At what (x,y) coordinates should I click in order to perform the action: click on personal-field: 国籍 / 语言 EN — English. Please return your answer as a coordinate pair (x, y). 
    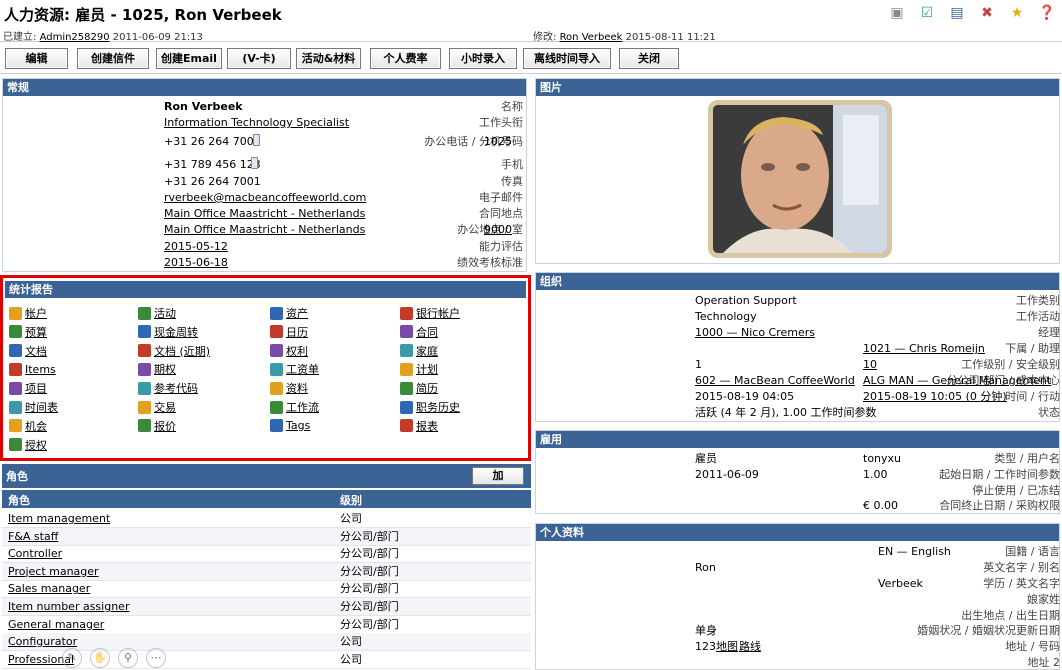
    Looking at the image, I should click on (797, 551).